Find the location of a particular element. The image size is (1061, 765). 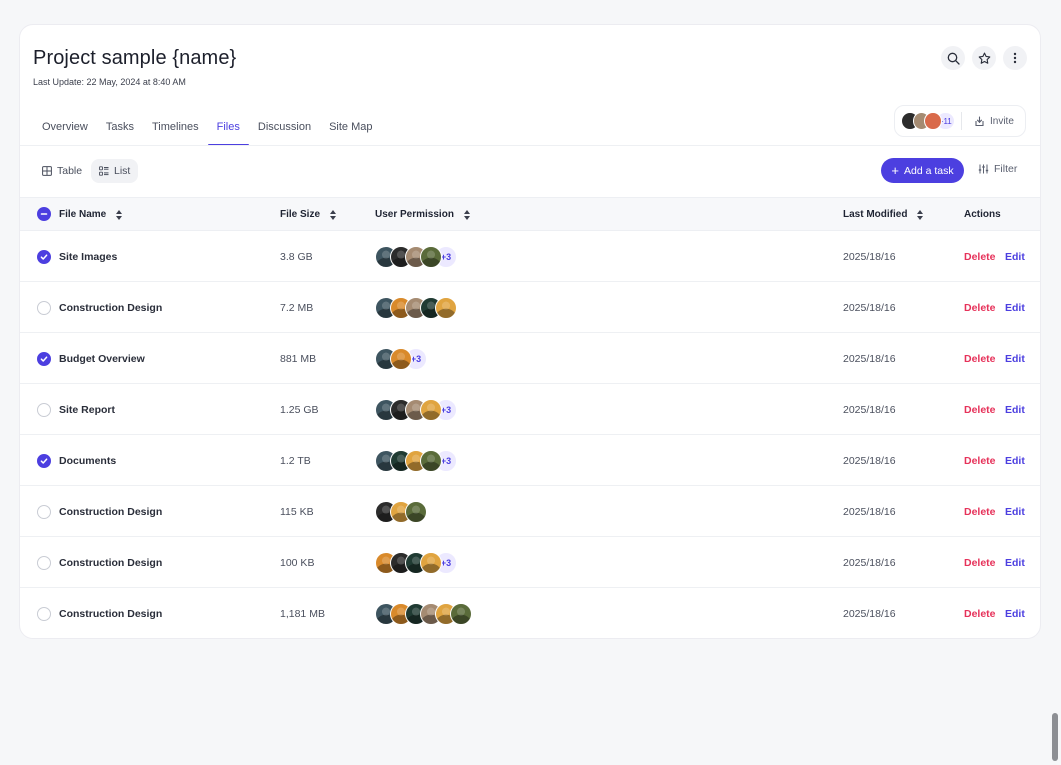

tab-files: Files is located at coordinates (228, 129).